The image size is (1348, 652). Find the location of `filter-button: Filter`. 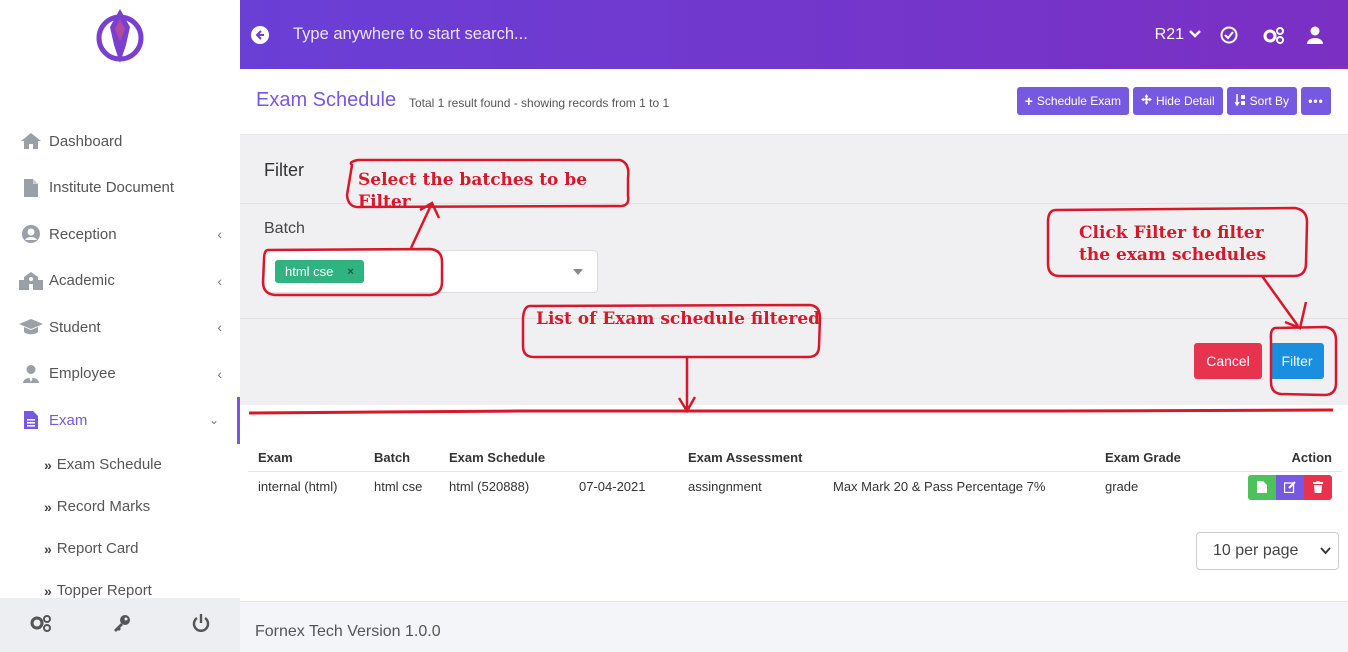

filter-button: Filter is located at coordinates (1297, 361).